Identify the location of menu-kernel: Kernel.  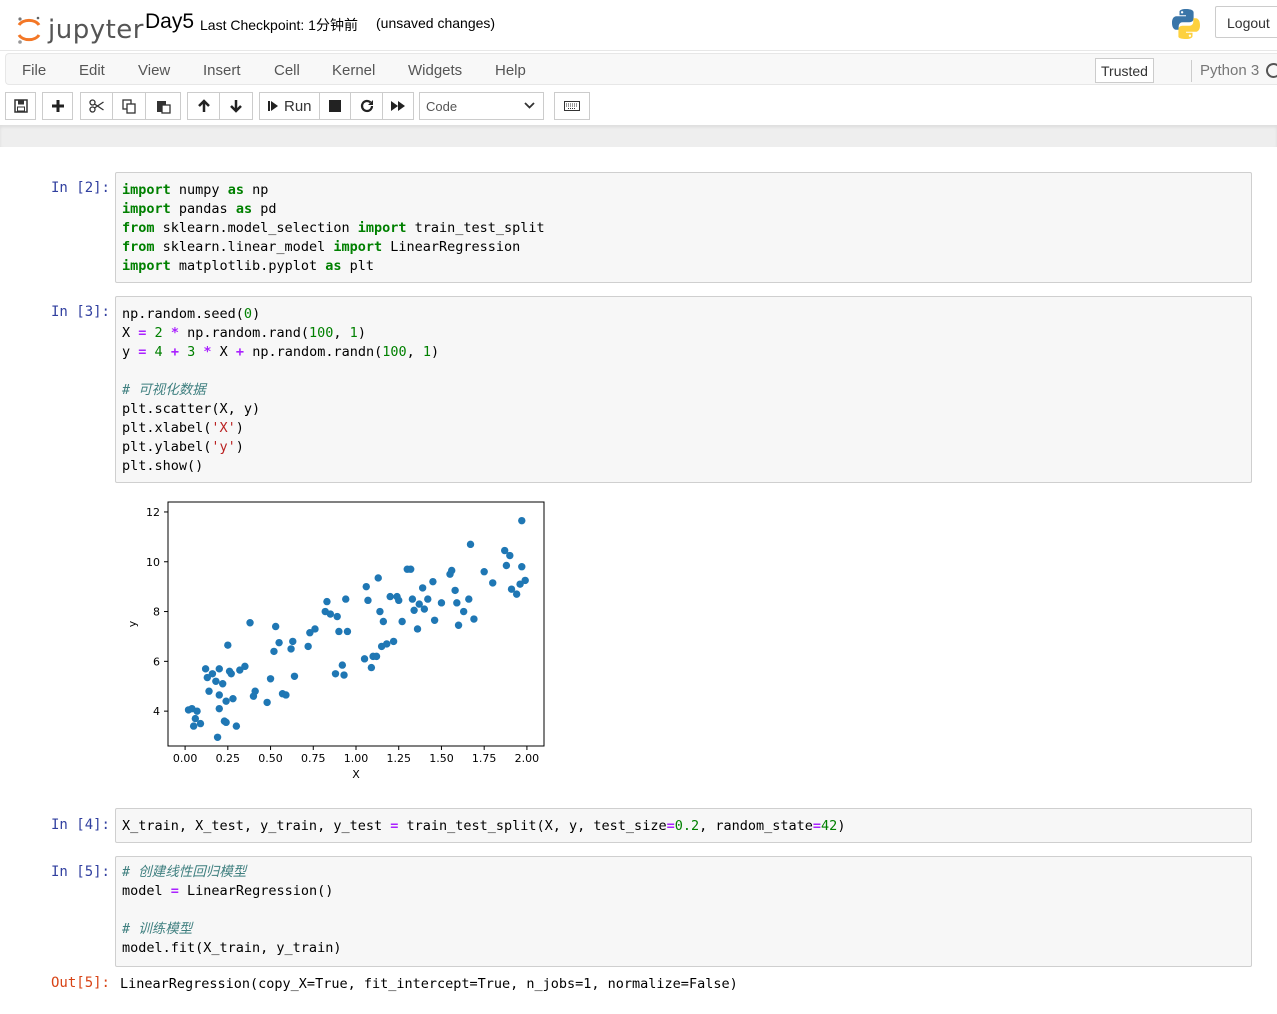
(353, 70).